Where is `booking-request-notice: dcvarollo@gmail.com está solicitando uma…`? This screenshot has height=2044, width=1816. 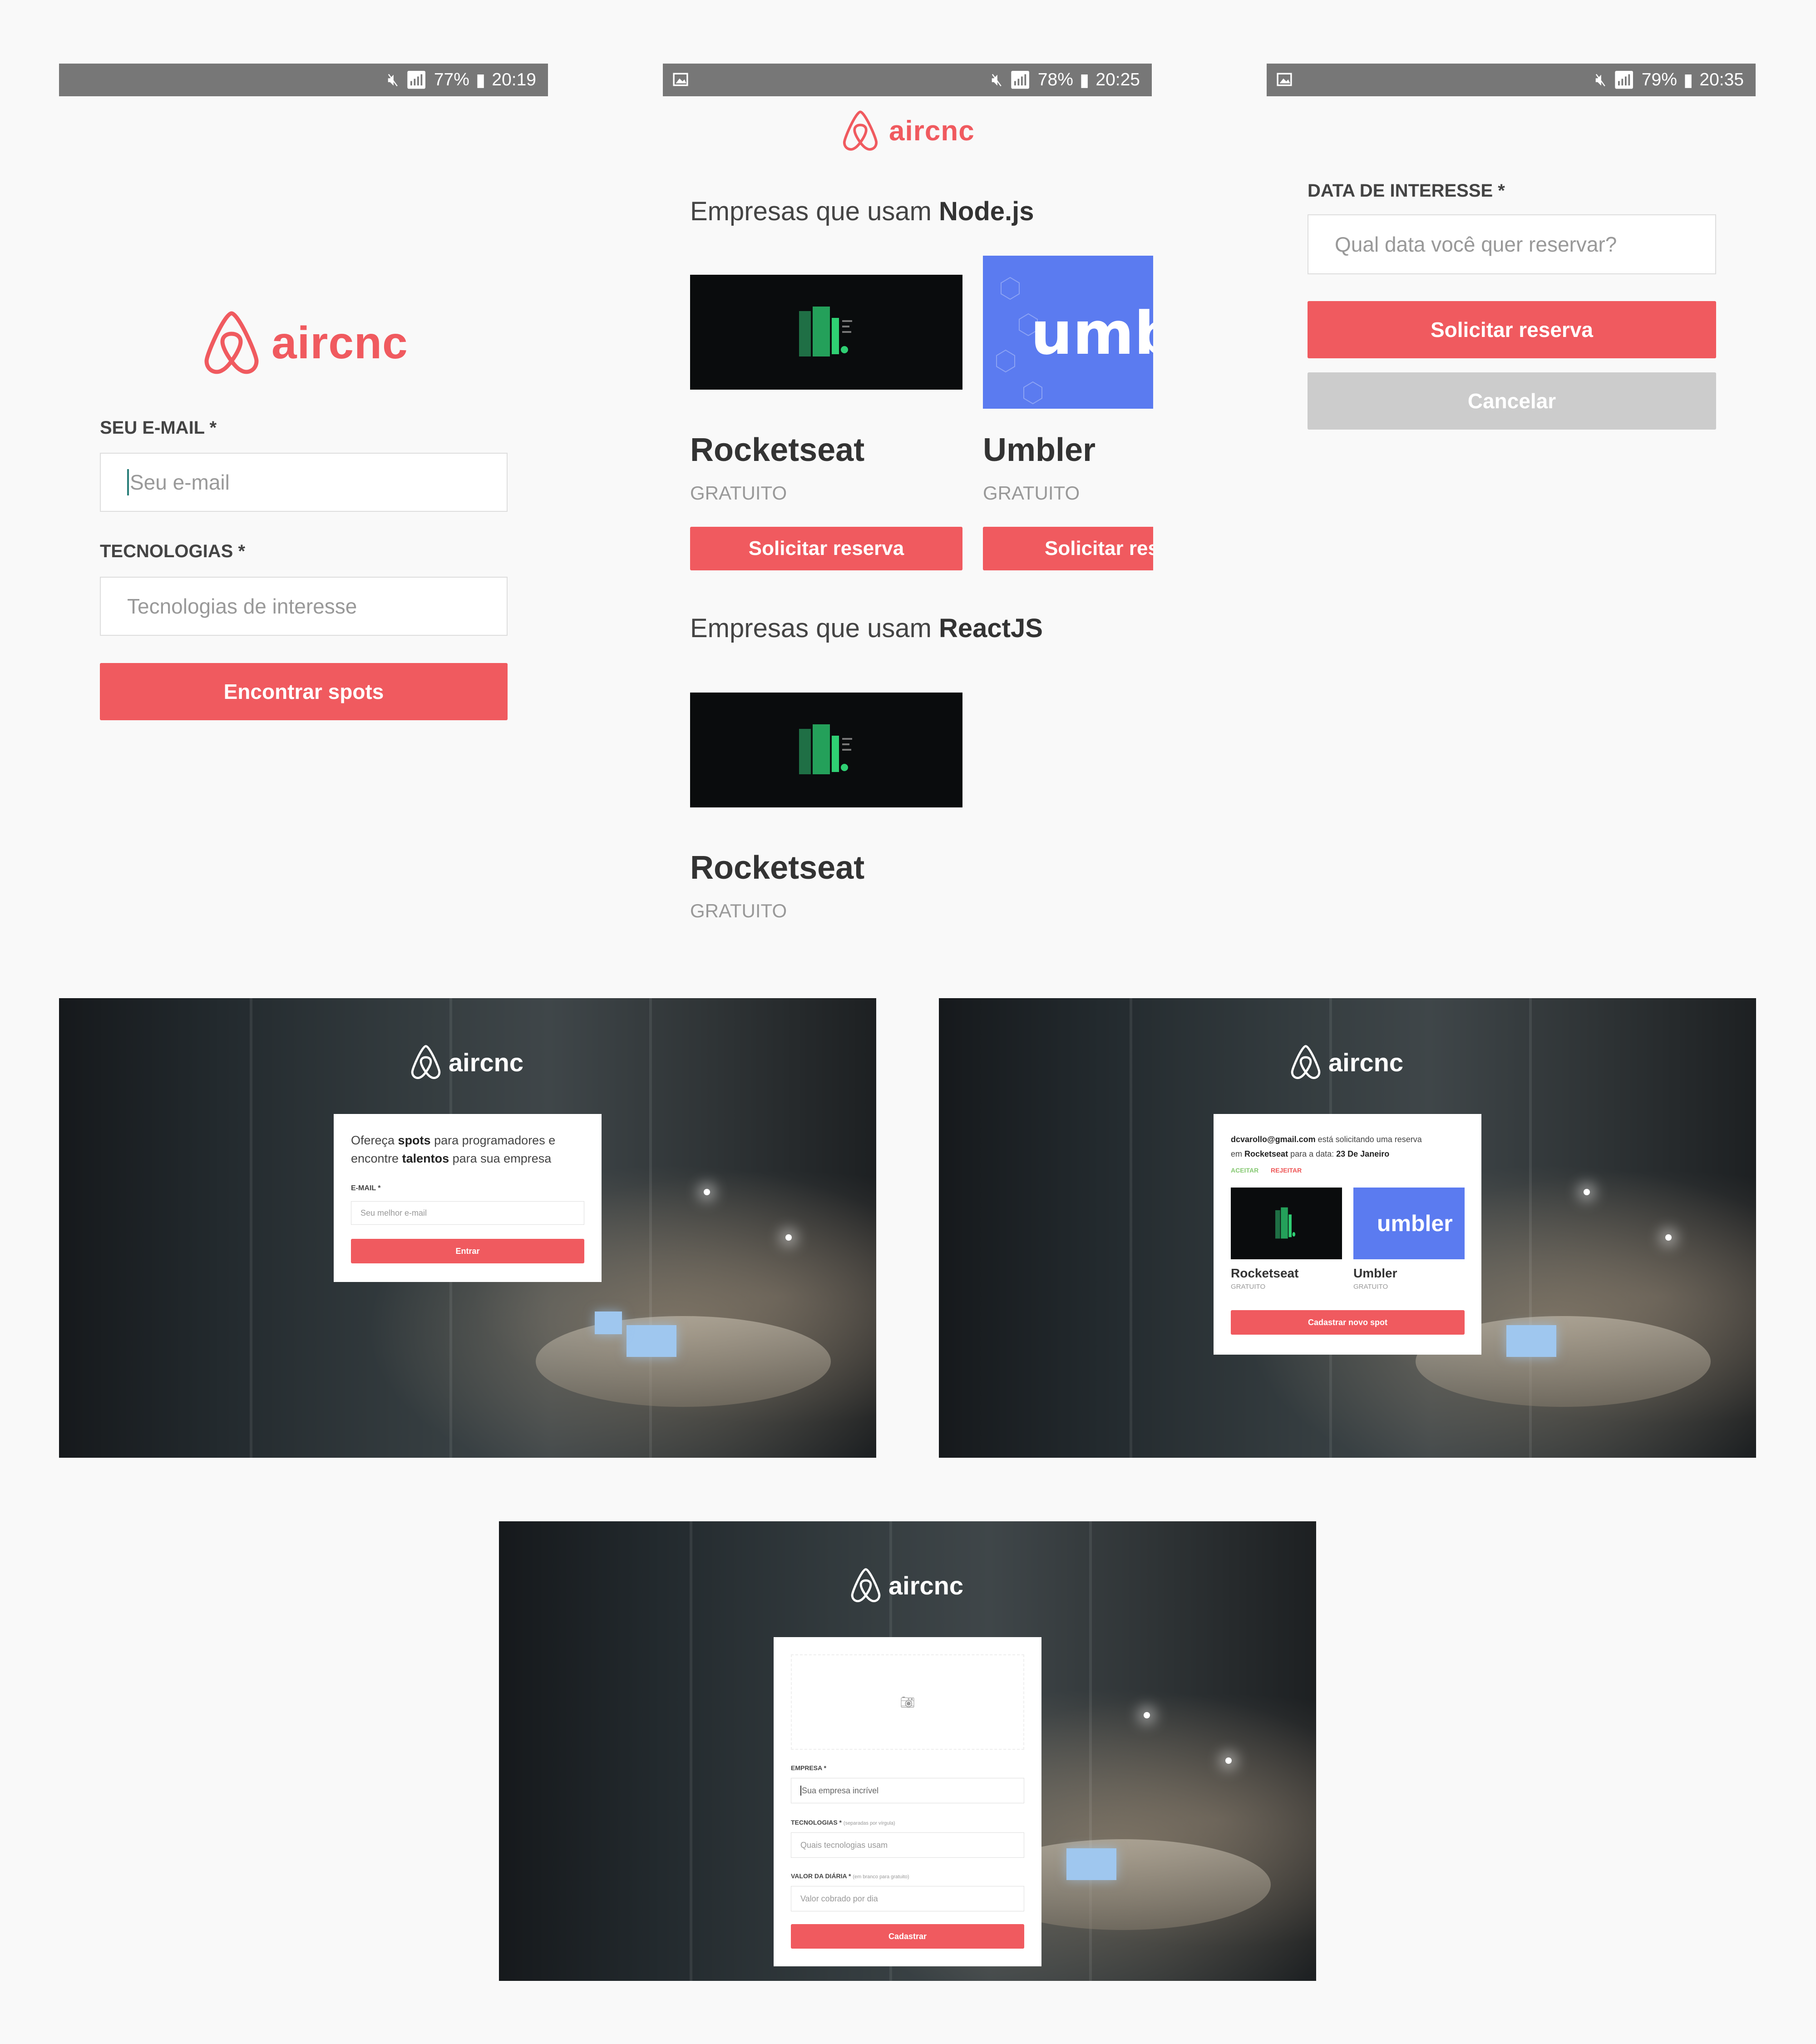
booking-request-notice: dcvarollo@gmail.com está solicitando uma… is located at coordinates (1326, 1146).